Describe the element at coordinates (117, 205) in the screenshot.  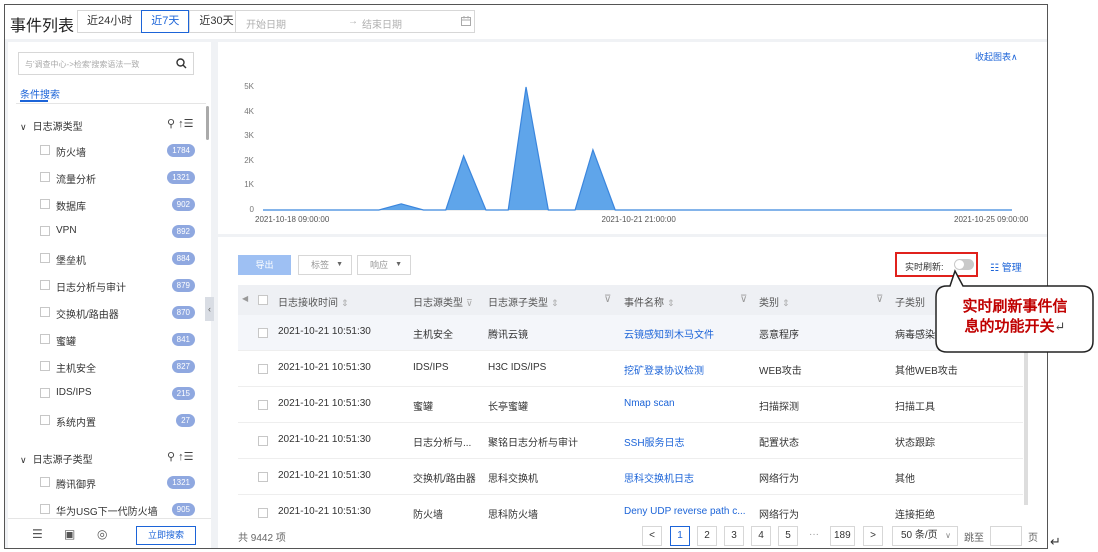
I see `filter-option: 数据库 902` at that location.